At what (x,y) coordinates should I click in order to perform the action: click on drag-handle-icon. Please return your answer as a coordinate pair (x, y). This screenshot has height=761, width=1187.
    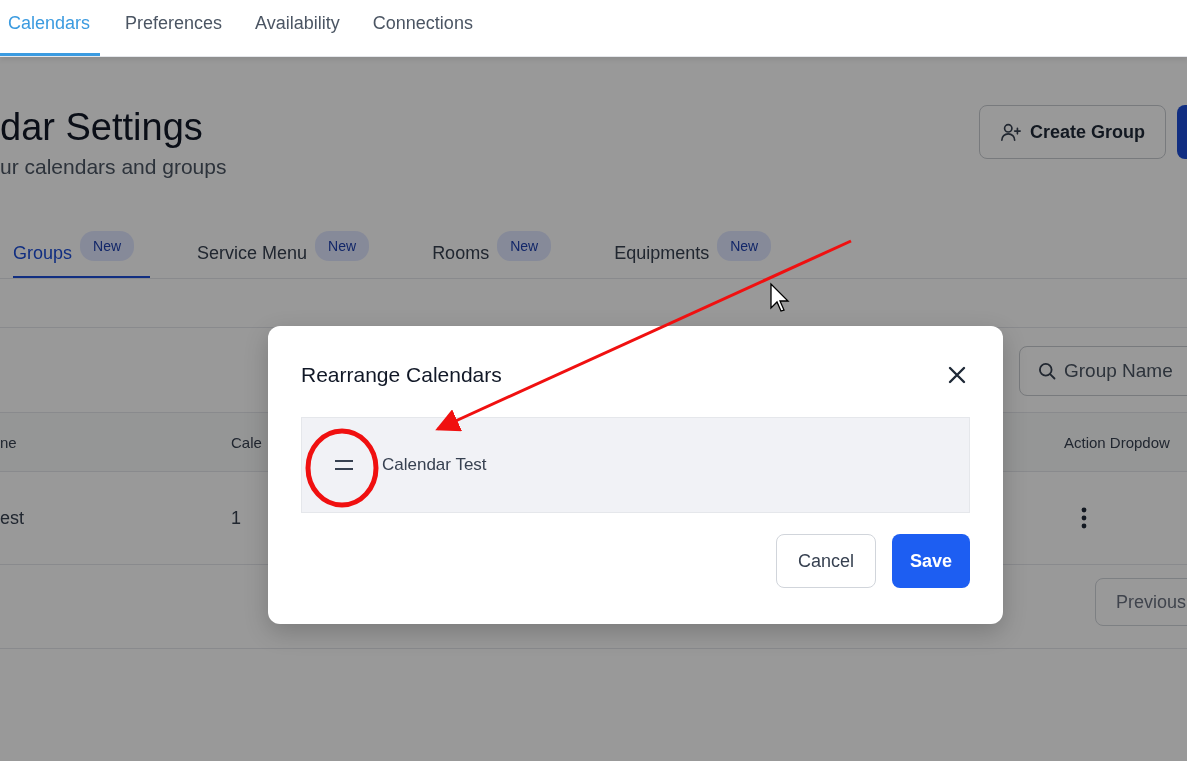
    Looking at the image, I should click on (344, 465).